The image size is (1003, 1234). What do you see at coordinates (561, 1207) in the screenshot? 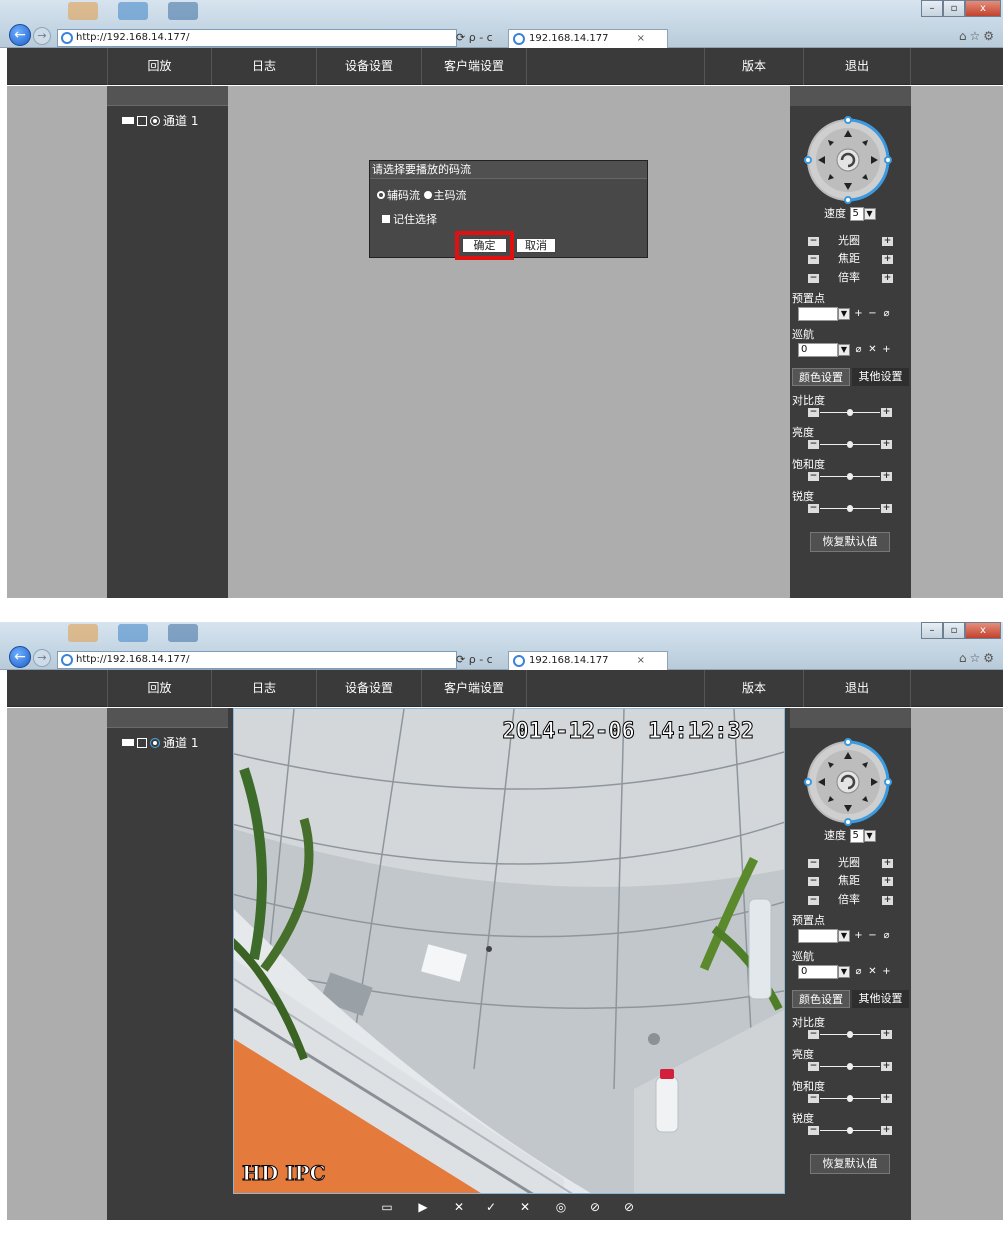
I see `snapshot-icon: ◎` at bounding box center [561, 1207].